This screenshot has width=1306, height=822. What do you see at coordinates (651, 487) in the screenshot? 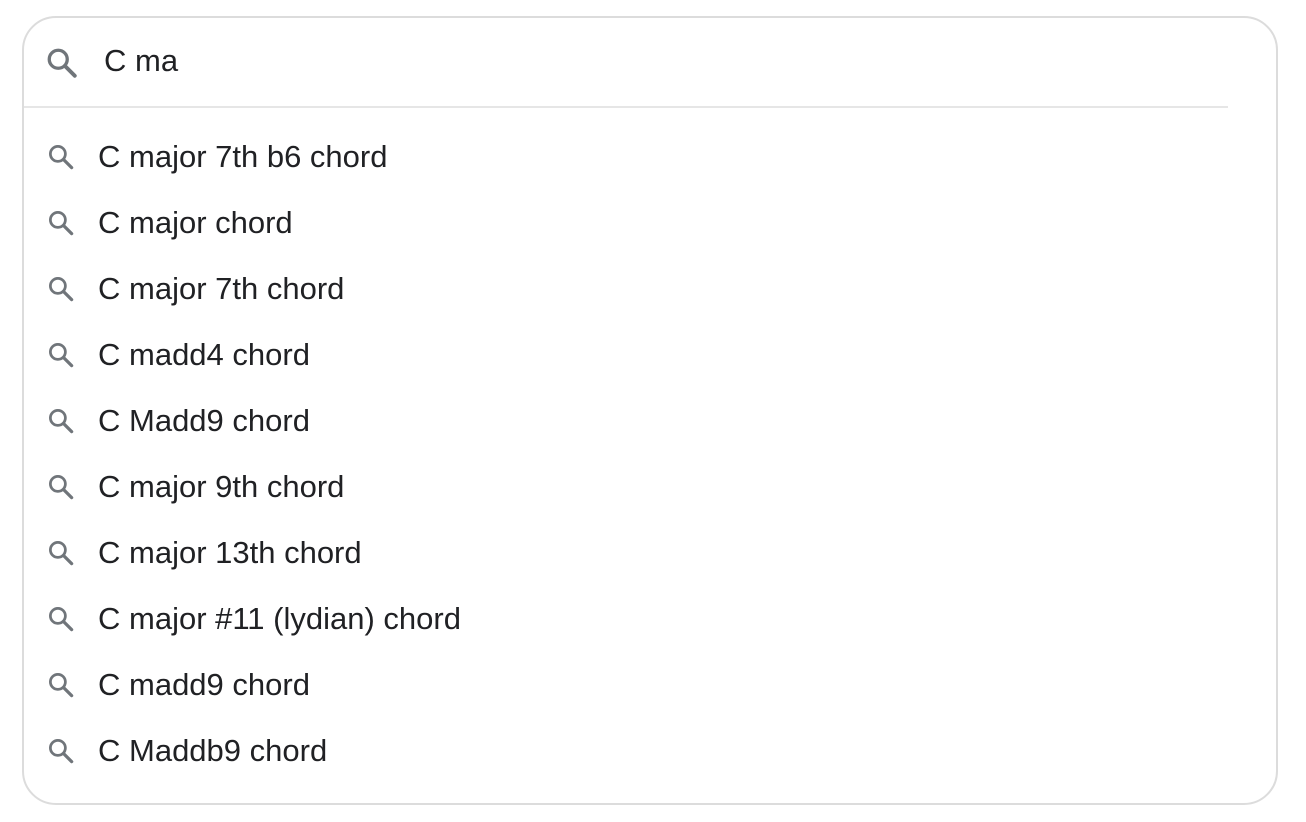
I see `suggestion-item: C major 9th chord` at bounding box center [651, 487].